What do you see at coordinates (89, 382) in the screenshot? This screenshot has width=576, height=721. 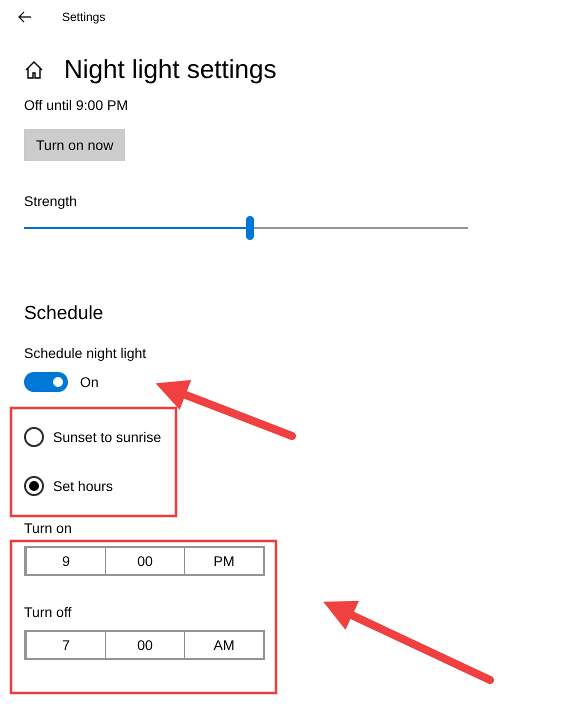 I see `toggle-state: On` at bounding box center [89, 382].